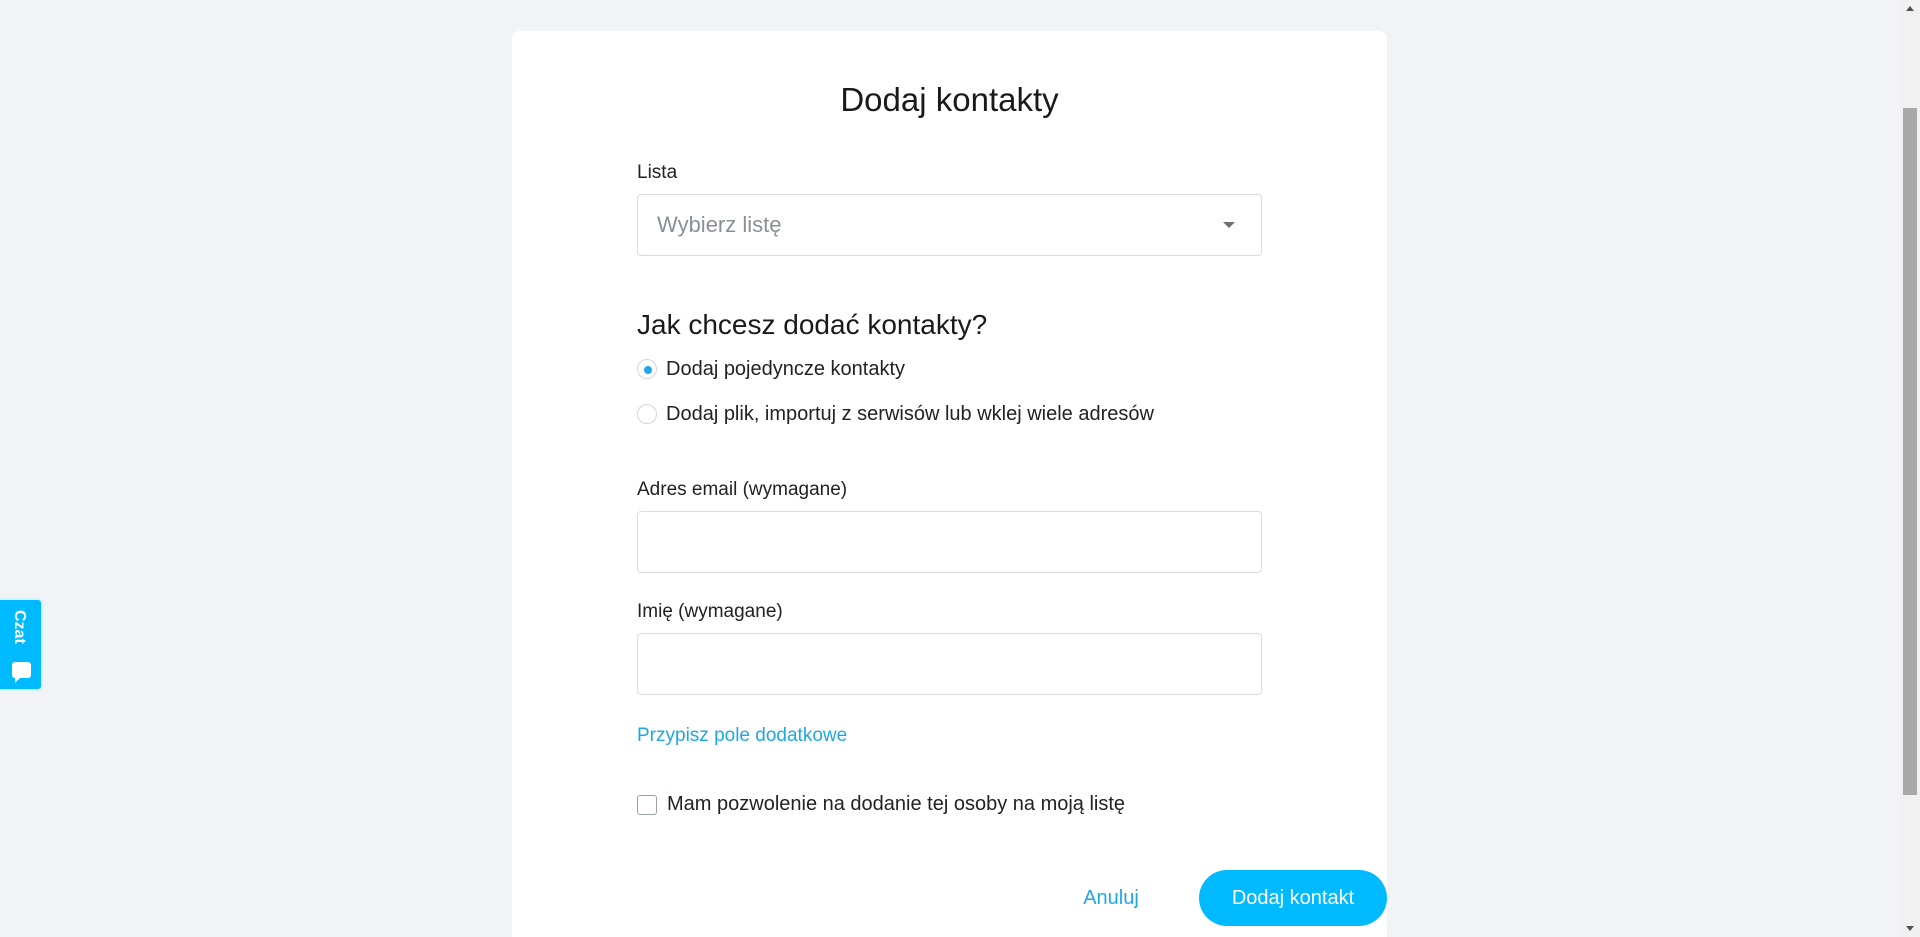  I want to click on email-label: Adres email (wymagane), so click(742, 489).